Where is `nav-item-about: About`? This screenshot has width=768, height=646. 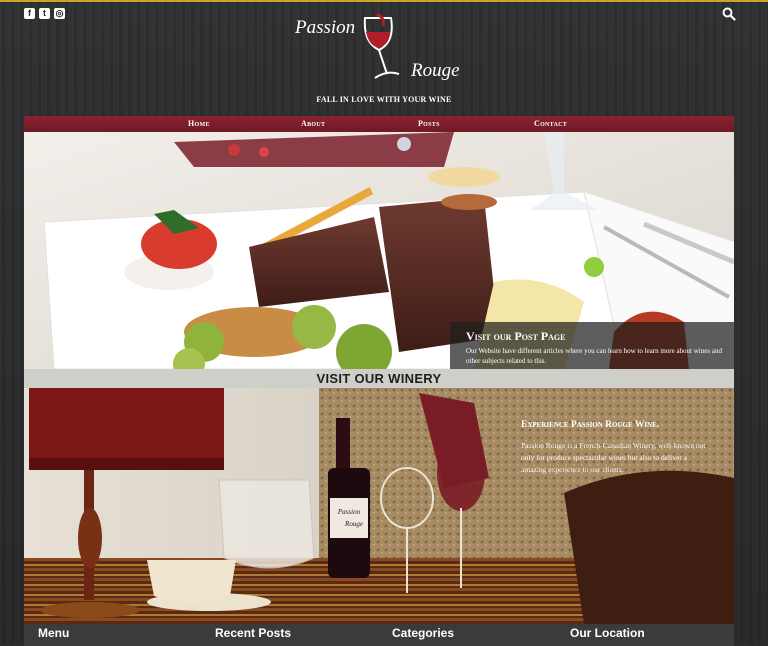
nav-item-about: About is located at coordinates (313, 123).